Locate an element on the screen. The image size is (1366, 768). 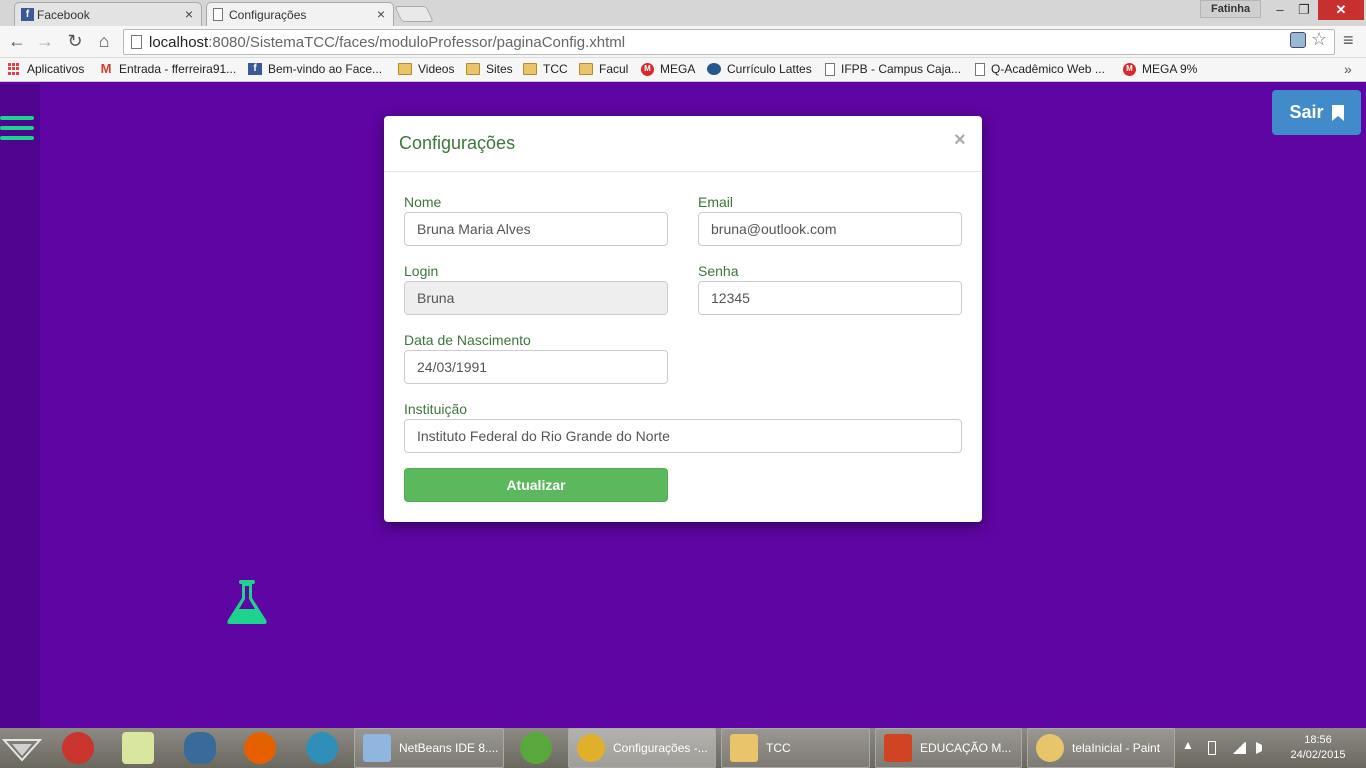
nascimento-label: Data de Nascimento is located at coordinates (467, 340).